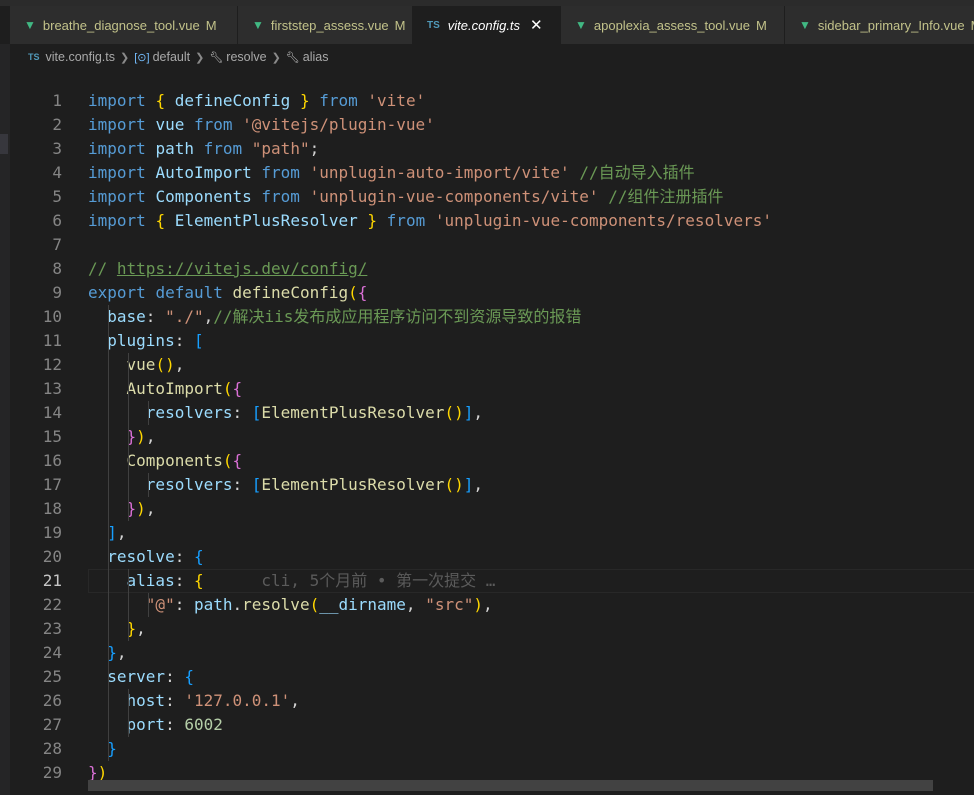 This screenshot has height=795, width=974. Describe the element at coordinates (52, 748) in the screenshot. I see `line-number: 28` at that location.